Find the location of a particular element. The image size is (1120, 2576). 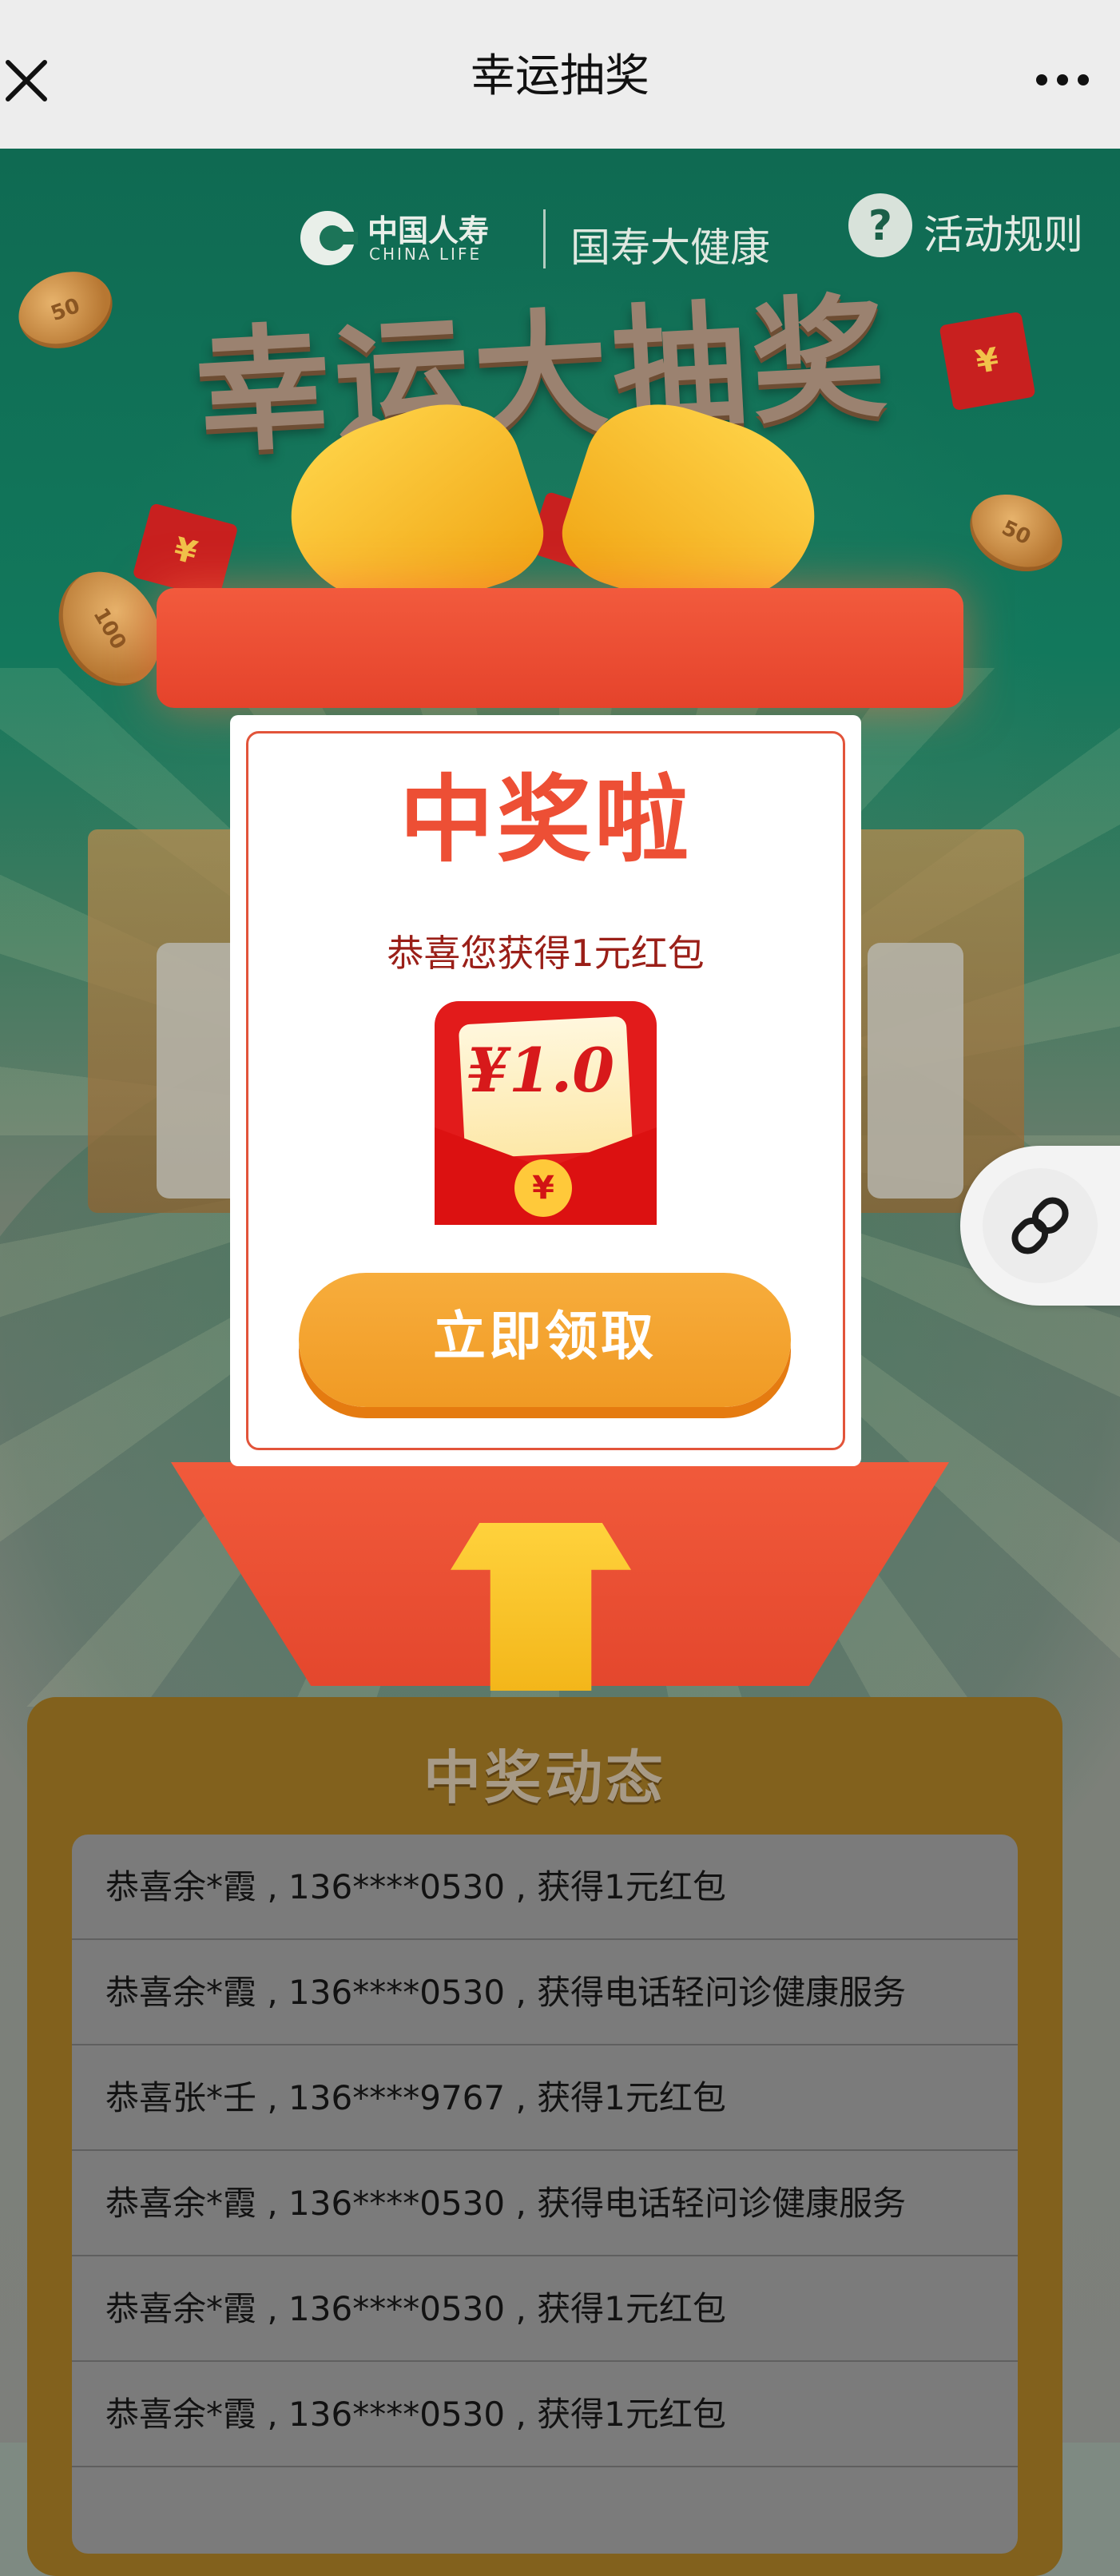

link-icon is located at coordinates (1040, 1225).